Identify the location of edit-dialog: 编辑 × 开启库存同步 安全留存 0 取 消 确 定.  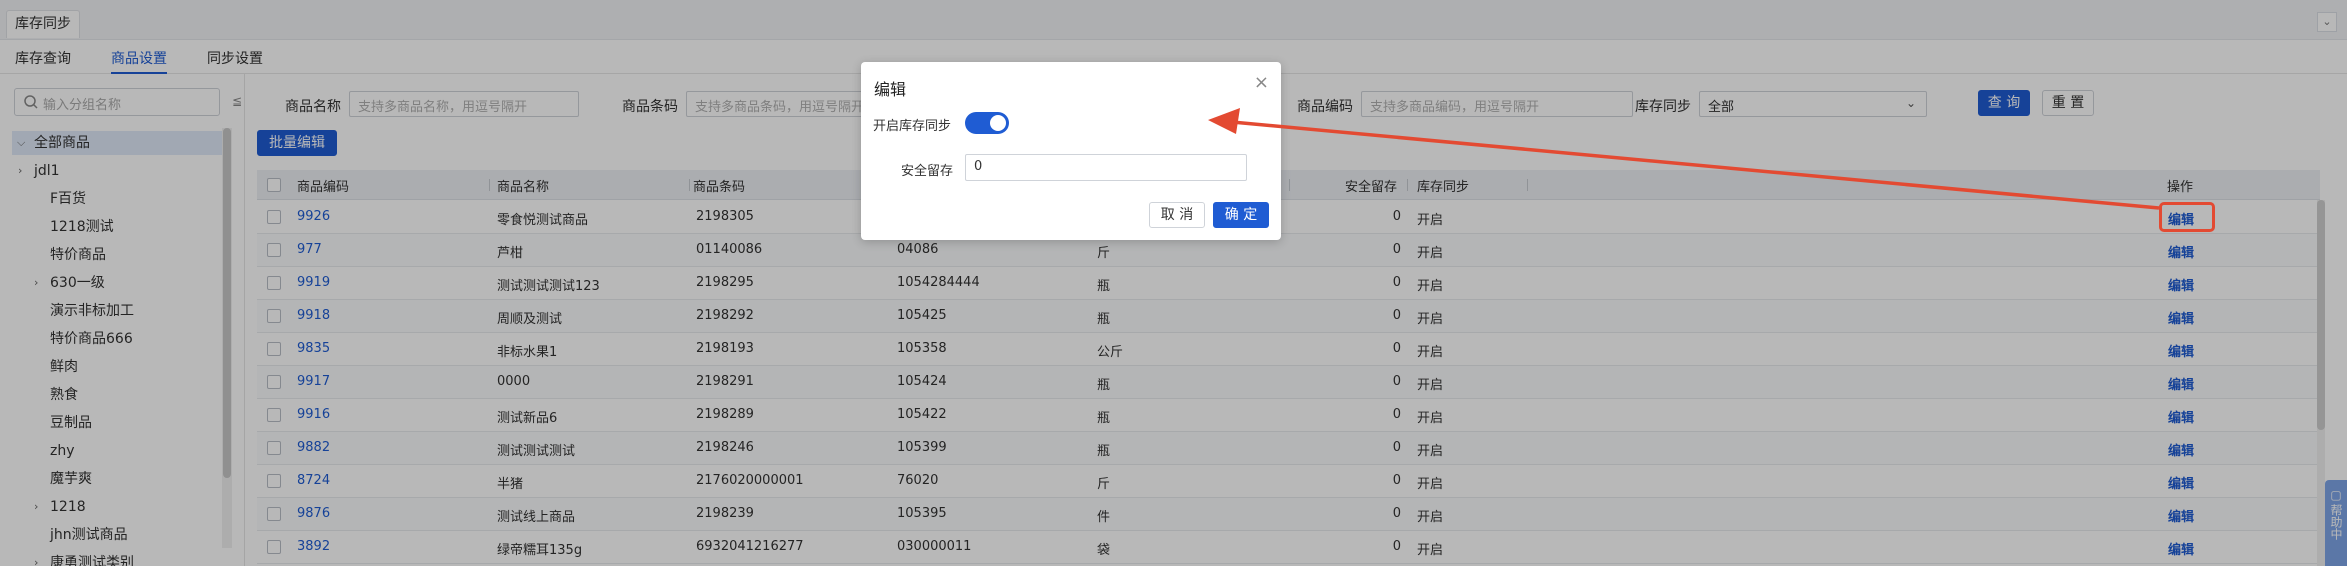
(1071, 151).